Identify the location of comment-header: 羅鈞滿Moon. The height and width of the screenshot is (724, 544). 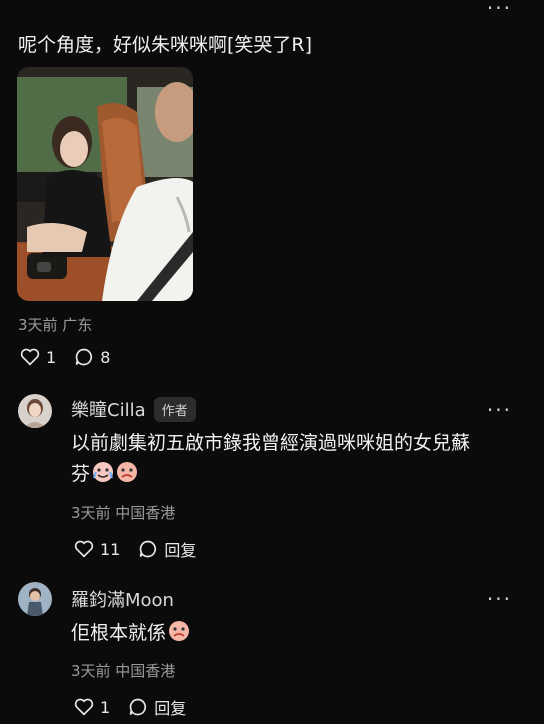
(122, 599).